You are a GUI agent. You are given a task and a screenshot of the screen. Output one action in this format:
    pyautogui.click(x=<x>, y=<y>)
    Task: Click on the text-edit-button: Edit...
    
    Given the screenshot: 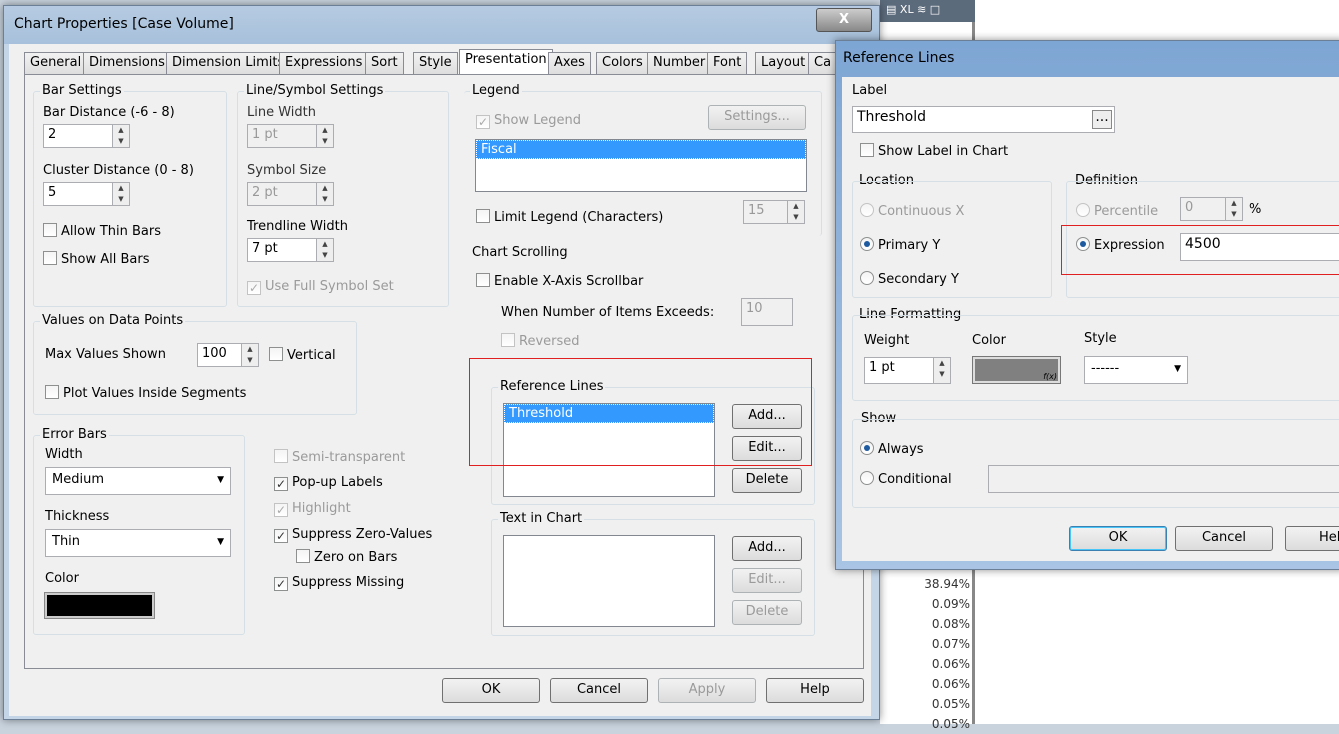 What is the action you would take?
    pyautogui.click(x=767, y=580)
    